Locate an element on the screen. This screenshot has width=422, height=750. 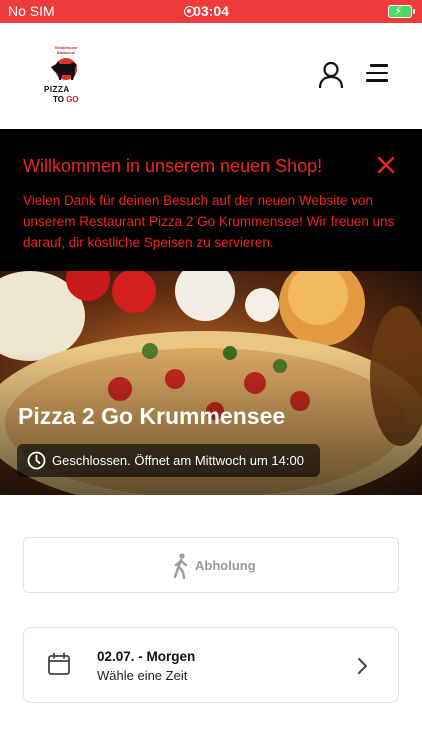
chevron-right-icon is located at coordinates (362, 666).